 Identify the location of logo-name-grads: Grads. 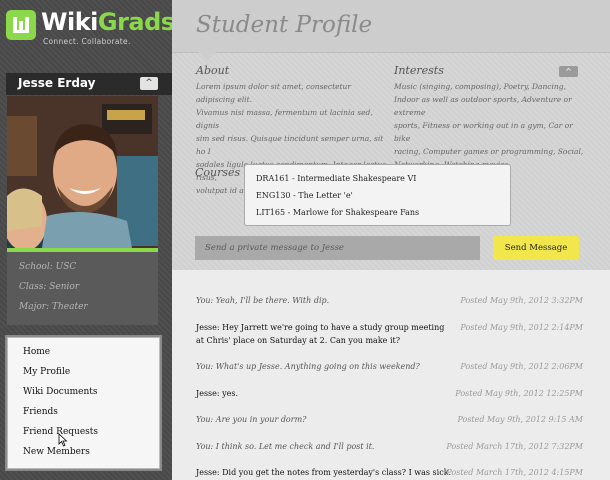
(136, 22).